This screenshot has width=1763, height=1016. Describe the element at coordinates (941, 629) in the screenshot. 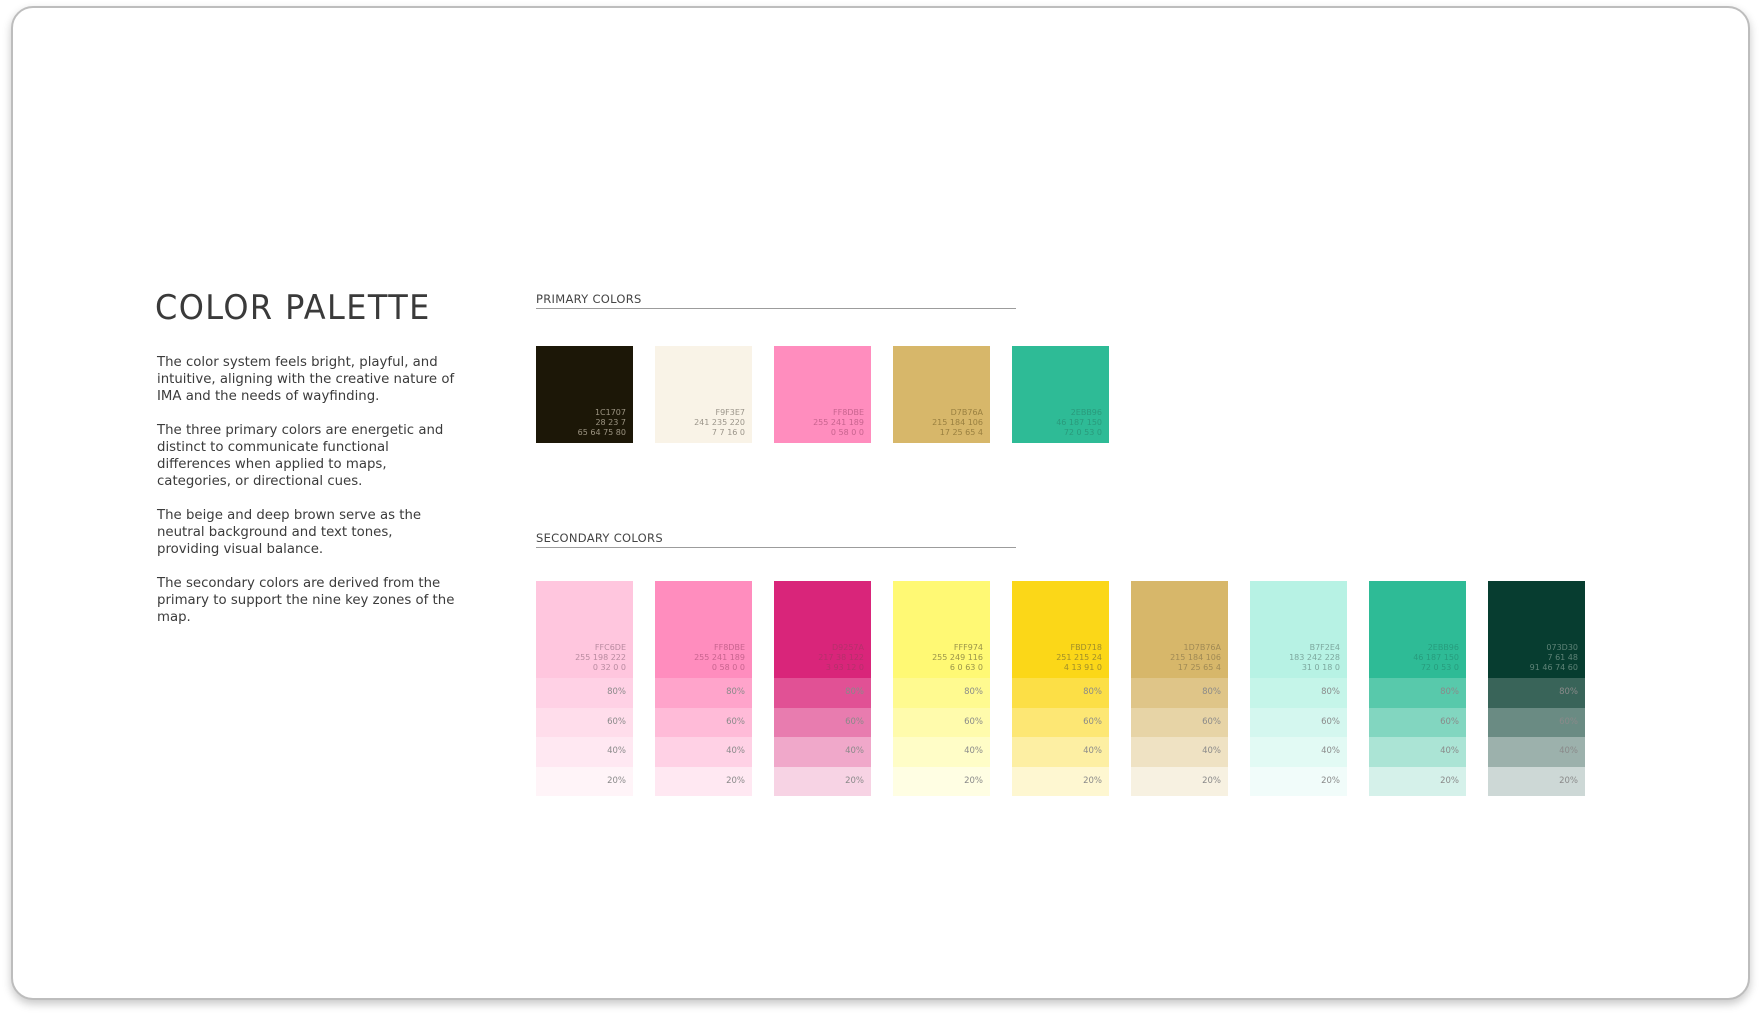

I see `secondary-swatch: FFF974 255 249 116 6 0 63 0` at that location.